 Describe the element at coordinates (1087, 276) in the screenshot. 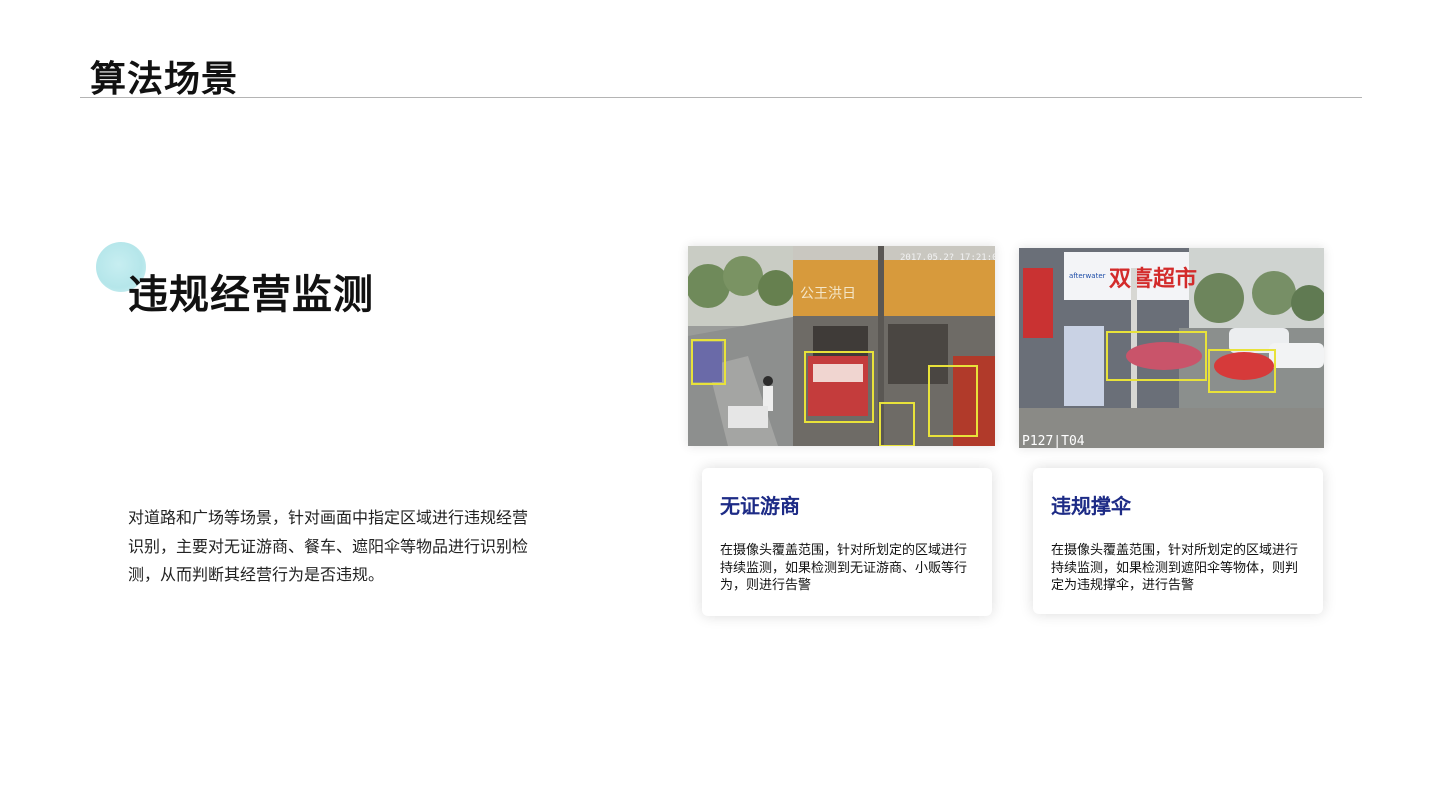

I see `store-sign-small: afterwater` at that location.